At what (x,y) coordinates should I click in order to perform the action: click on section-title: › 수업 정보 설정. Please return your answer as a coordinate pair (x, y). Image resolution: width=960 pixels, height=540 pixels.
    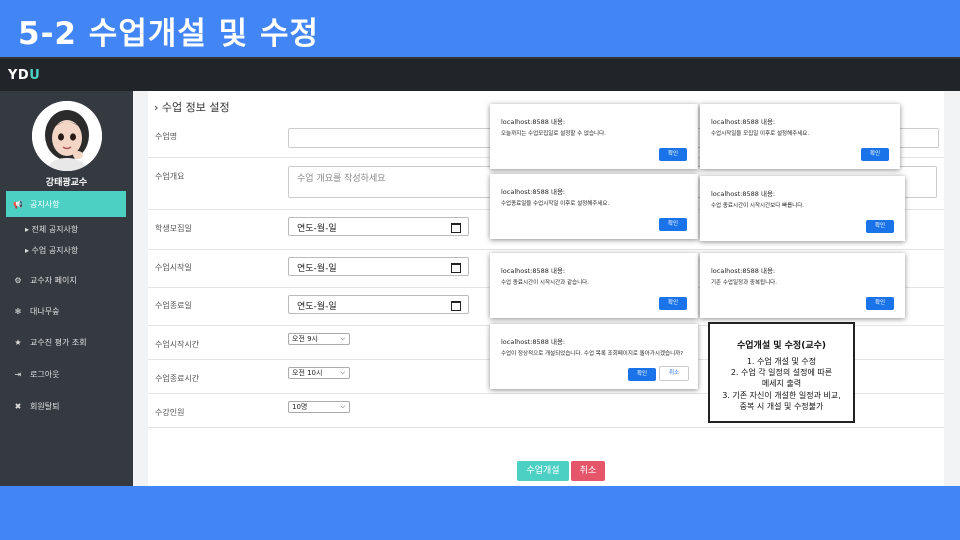
    Looking at the image, I should click on (192, 107).